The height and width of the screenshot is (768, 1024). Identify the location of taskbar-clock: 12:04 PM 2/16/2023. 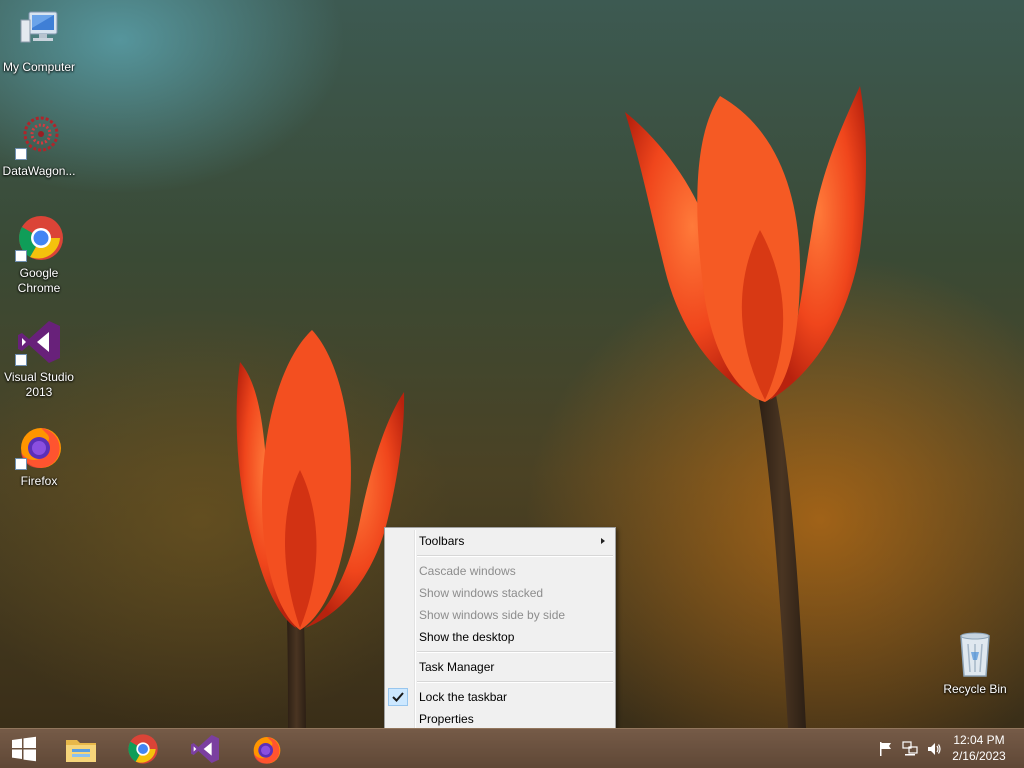
(979, 748).